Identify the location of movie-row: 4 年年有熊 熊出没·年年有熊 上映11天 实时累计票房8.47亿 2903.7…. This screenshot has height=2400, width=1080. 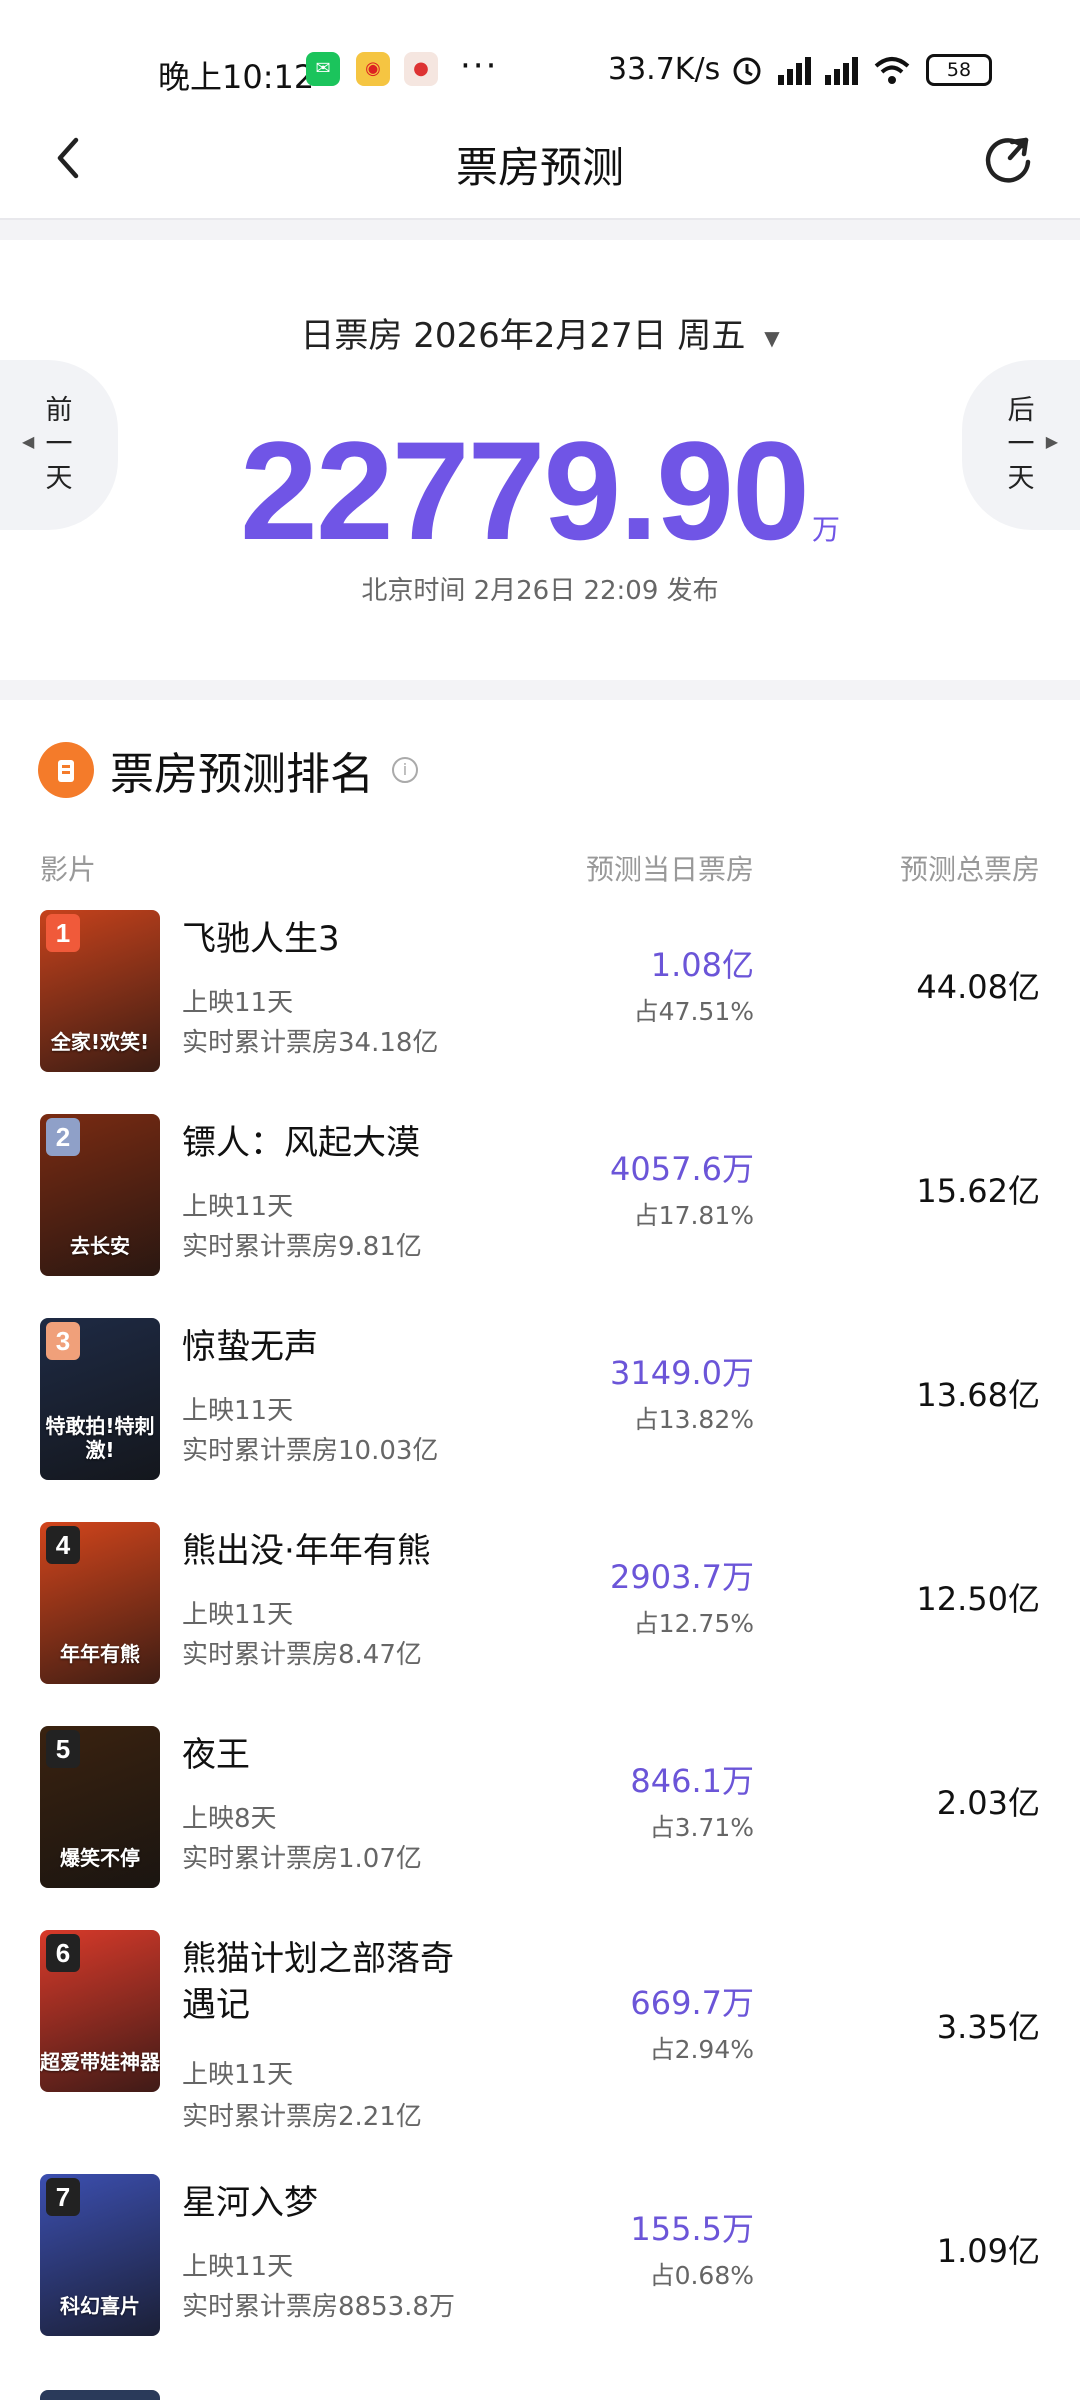
(540, 1624).